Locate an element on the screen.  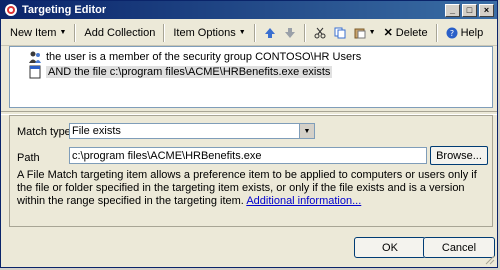
copy-button is located at coordinates (340, 33).